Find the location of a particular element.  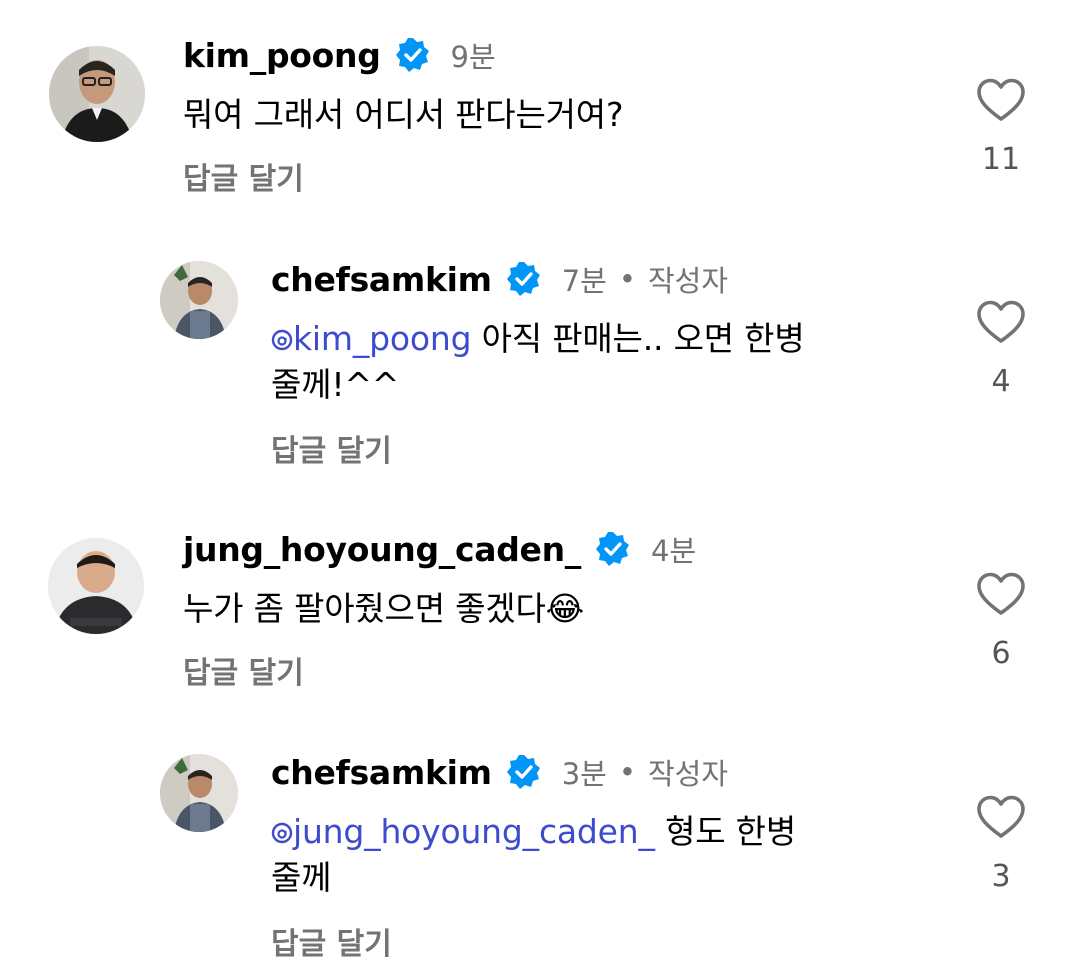

comment-text-line2: 줄께!^^ is located at coordinates (335, 384).